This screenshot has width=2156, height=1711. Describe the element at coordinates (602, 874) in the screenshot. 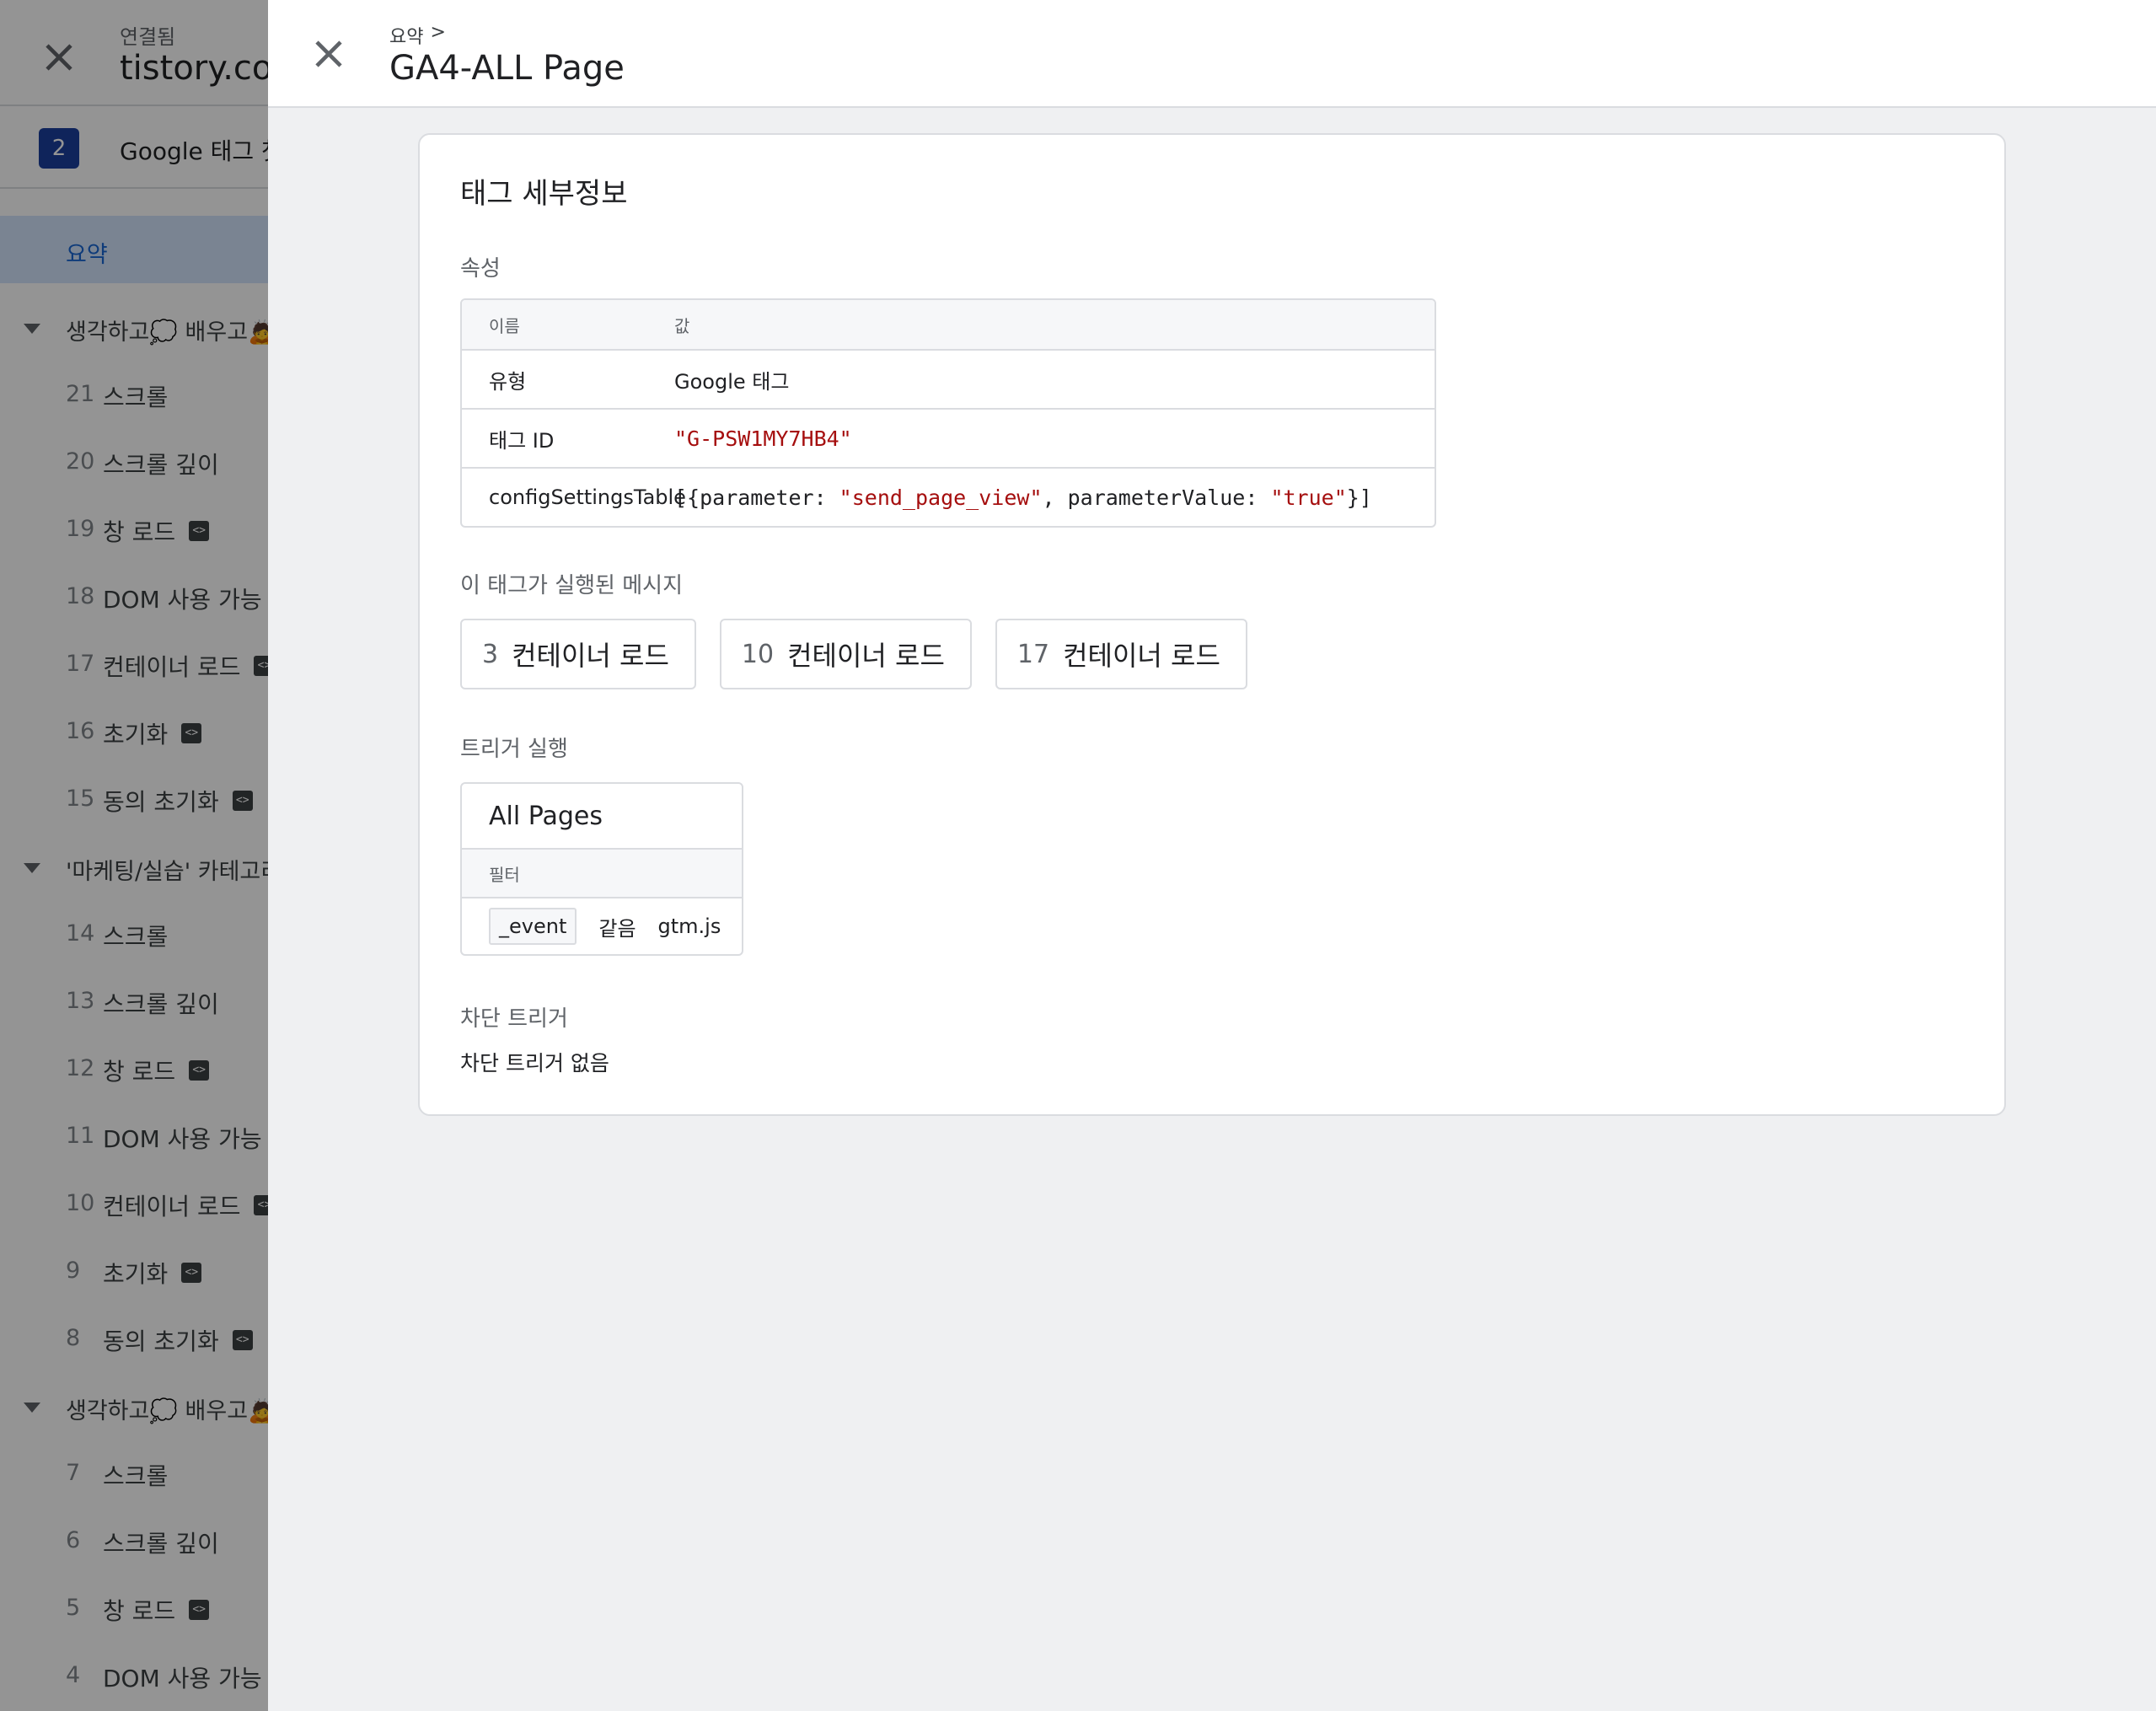

I see `filter-header: 필터` at that location.